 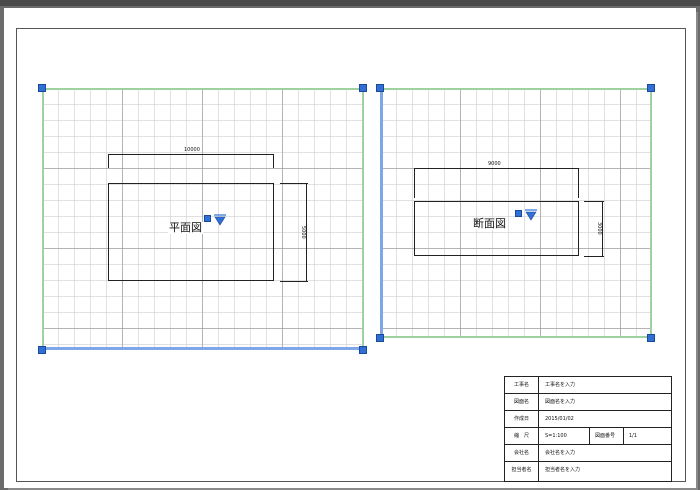 What do you see at coordinates (522, 402) in the screenshot?
I see `title-block-label: 図面名` at bounding box center [522, 402].